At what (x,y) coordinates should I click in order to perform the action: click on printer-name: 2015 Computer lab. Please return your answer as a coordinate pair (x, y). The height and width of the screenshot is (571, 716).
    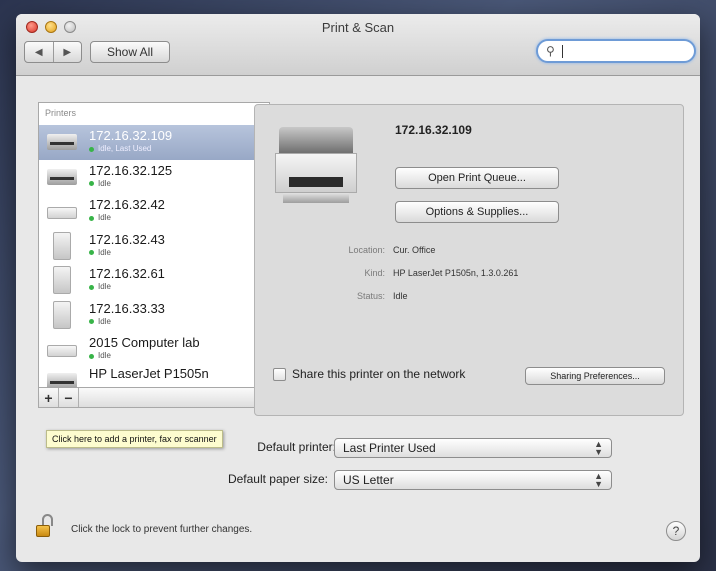
    Looking at the image, I should click on (144, 343).